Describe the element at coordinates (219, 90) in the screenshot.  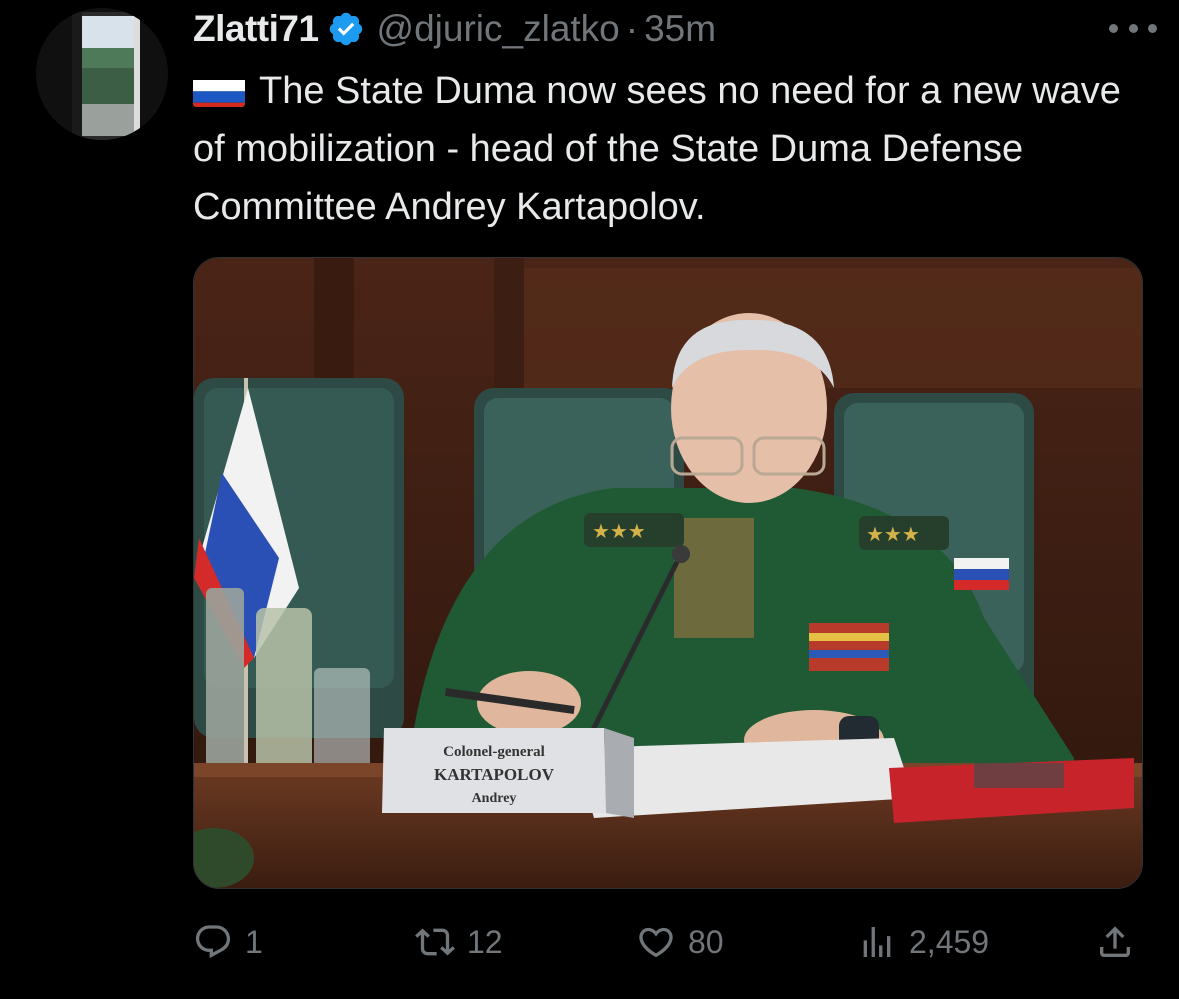
I see `russia-flag-icon` at that location.